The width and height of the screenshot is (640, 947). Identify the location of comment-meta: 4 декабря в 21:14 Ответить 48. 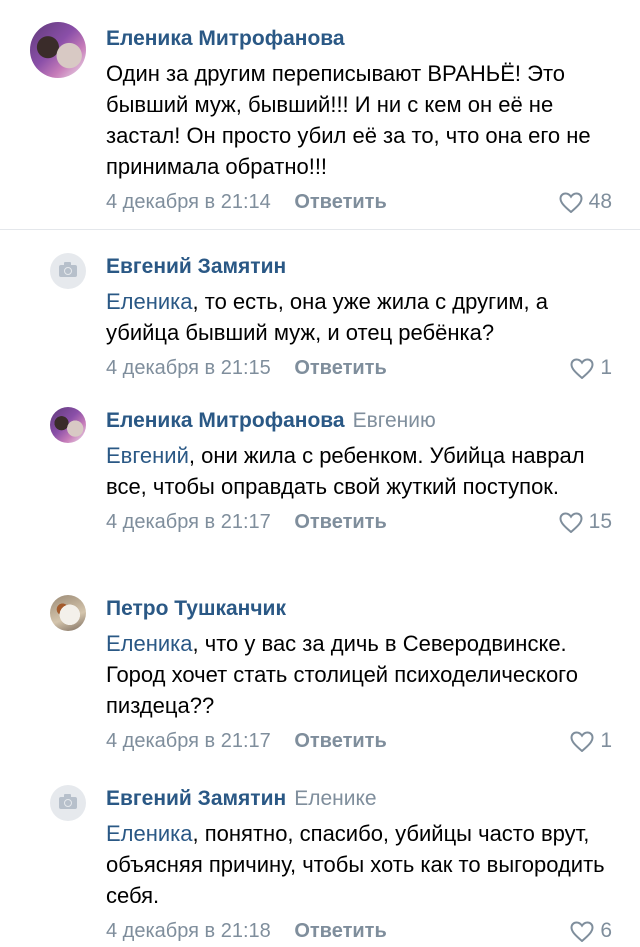
(361, 202).